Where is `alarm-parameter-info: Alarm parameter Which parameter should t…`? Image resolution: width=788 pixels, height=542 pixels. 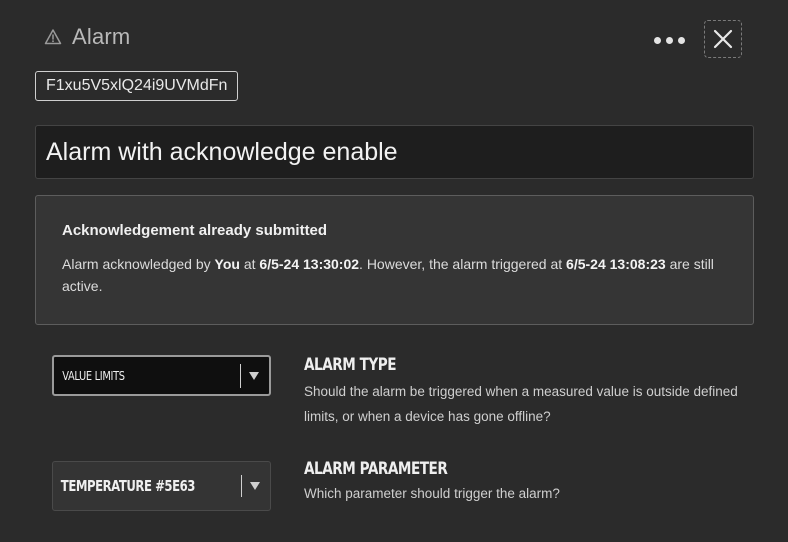
alarm-parameter-info: Alarm parameter Which parameter should t… is located at coordinates (524, 482).